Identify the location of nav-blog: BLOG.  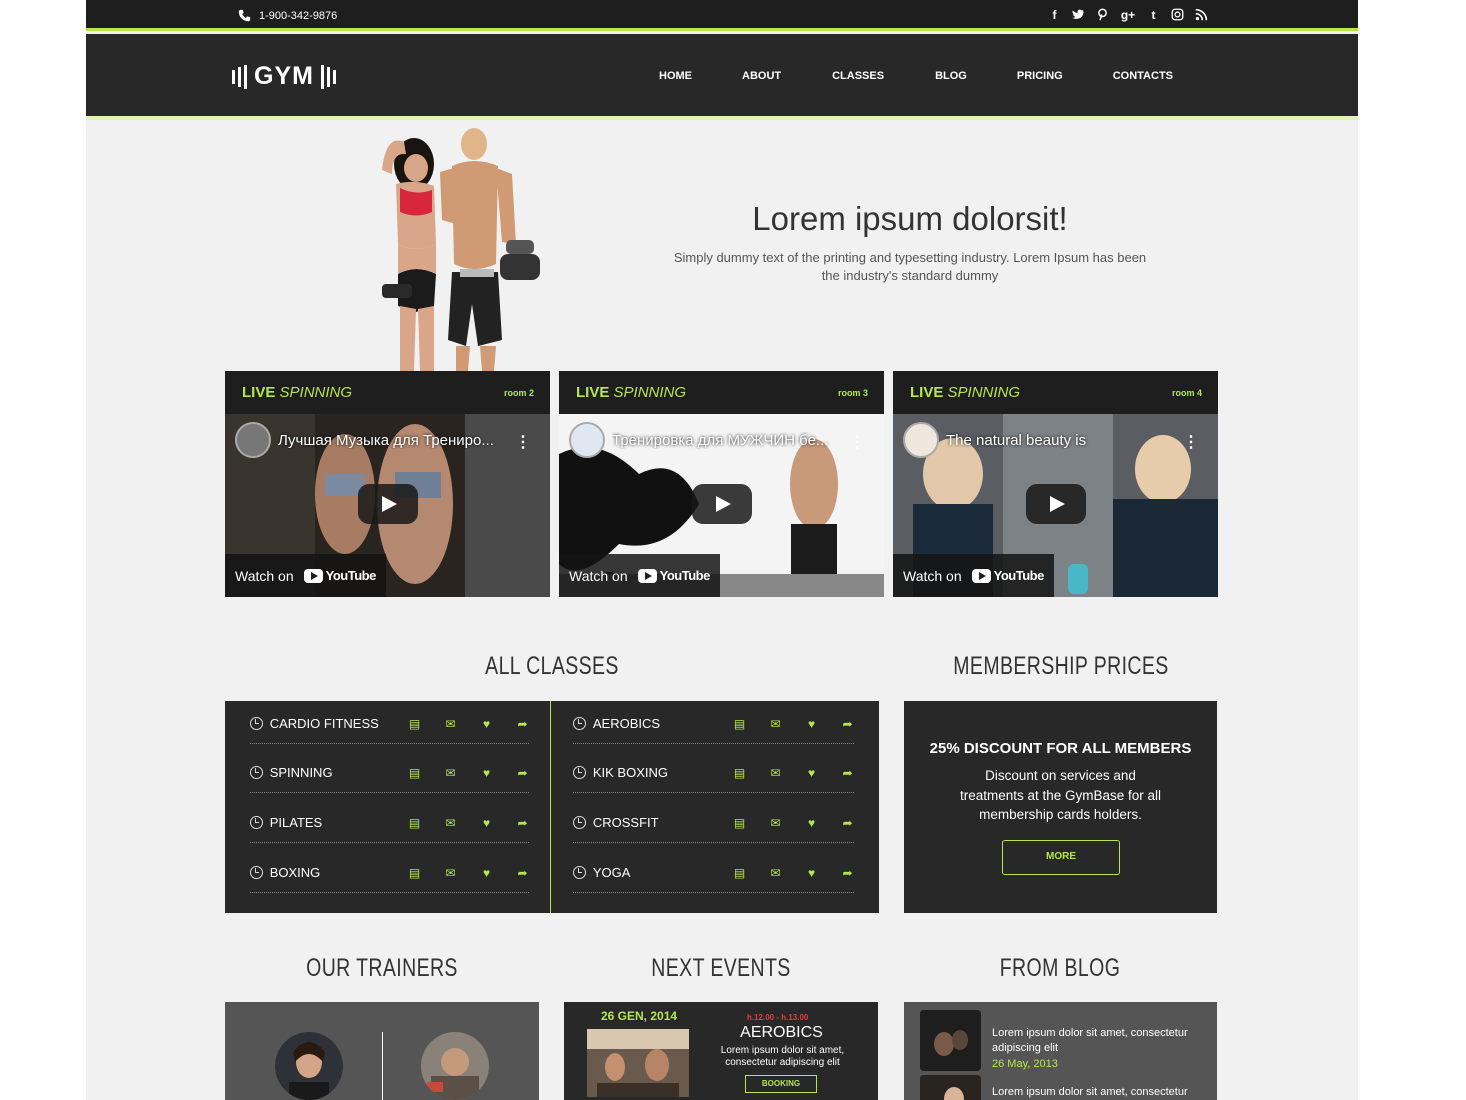
(951, 76).